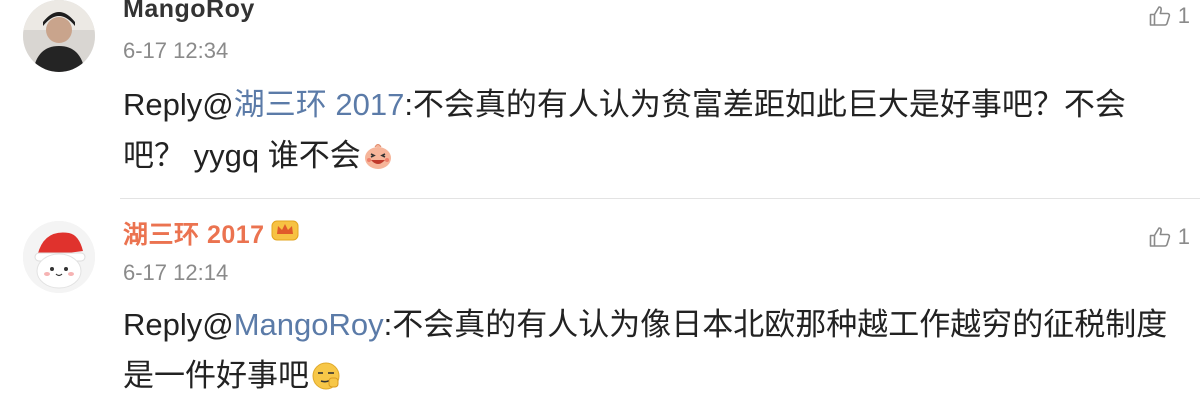  I want to click on laughing-emoji-icon, so click(378, 160).